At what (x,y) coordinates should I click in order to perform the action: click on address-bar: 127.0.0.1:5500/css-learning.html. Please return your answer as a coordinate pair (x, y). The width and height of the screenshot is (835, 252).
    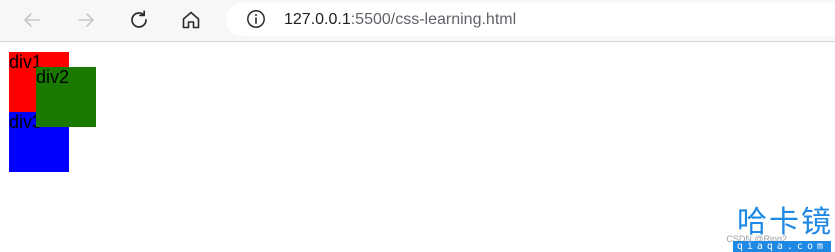
    Looking at the image, I should click on (530, 19).